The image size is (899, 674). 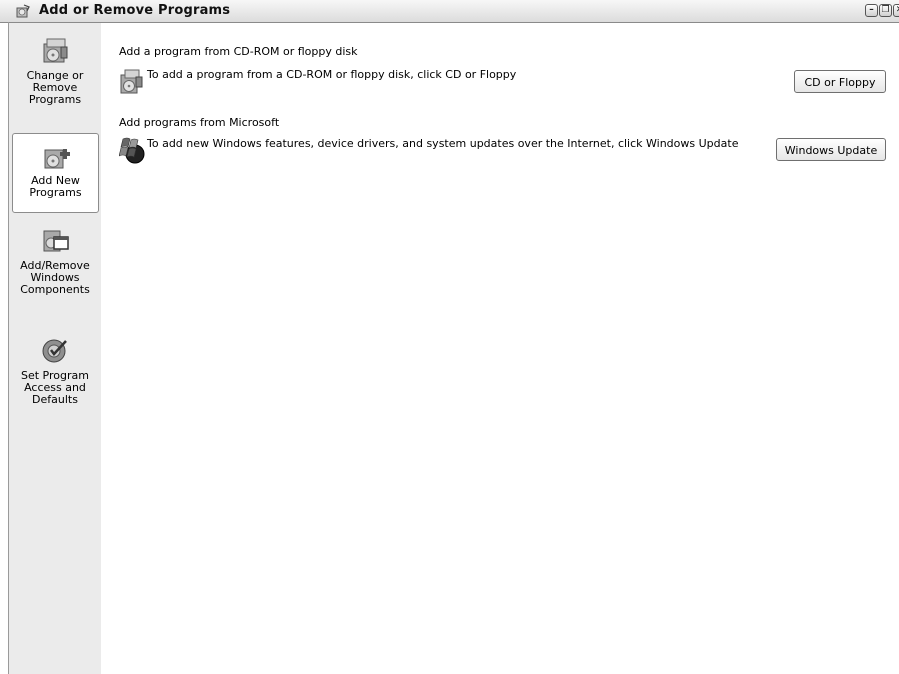 I want to click on windows-update-icon, so click(x=132, y=150).